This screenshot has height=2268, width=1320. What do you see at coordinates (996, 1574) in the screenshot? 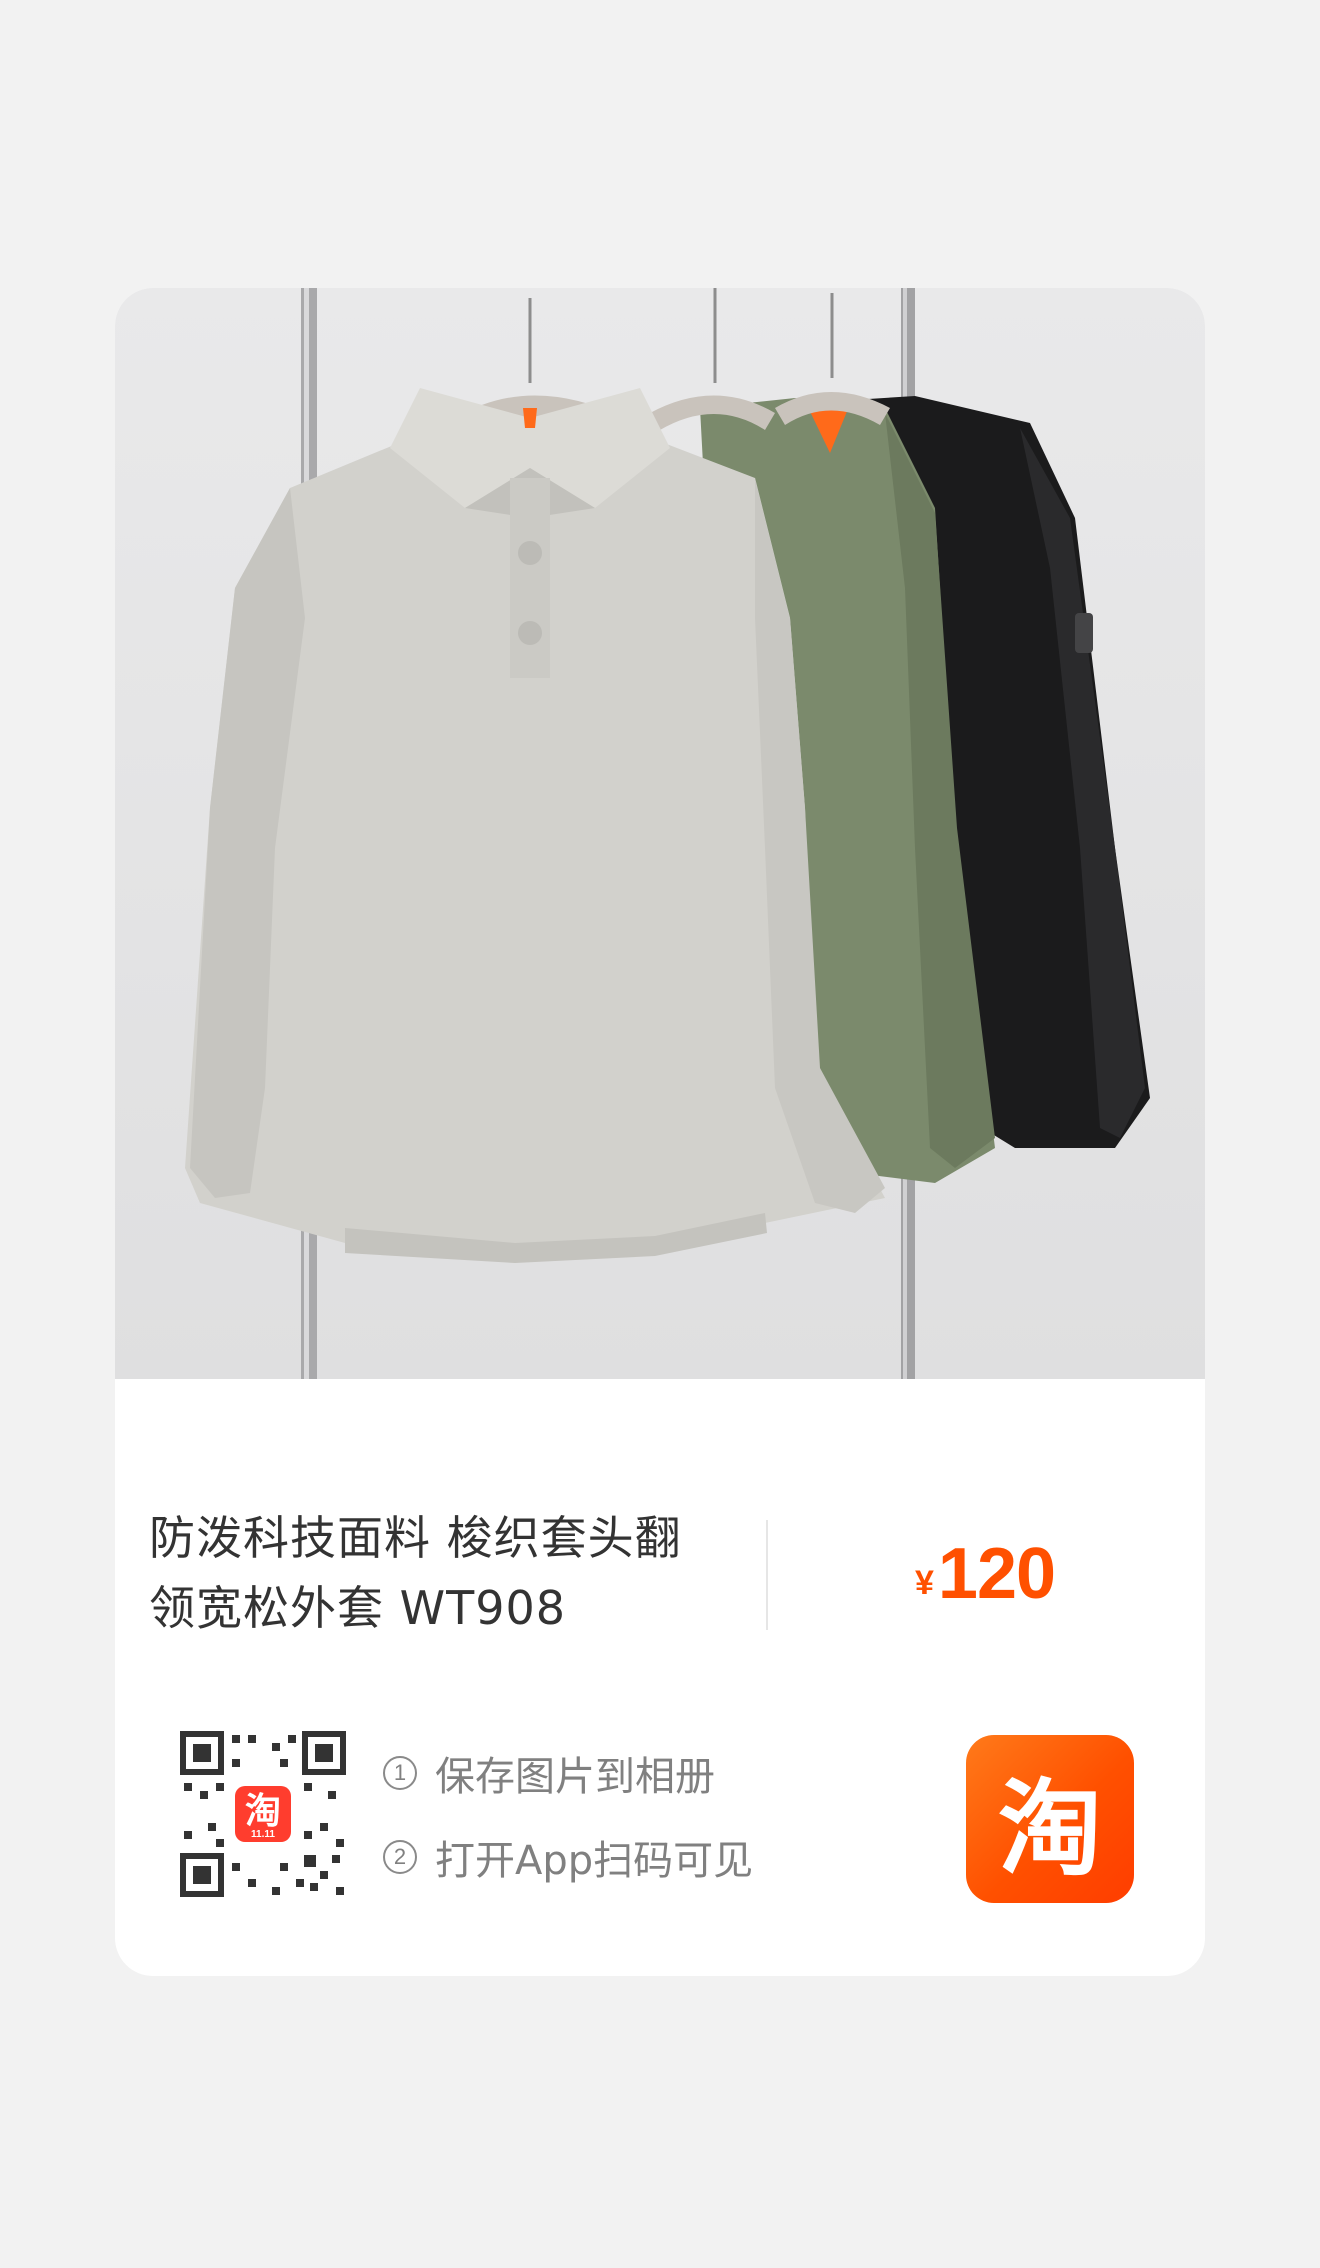
I see `price-amount: 120` at bounding box center [996, 1574].